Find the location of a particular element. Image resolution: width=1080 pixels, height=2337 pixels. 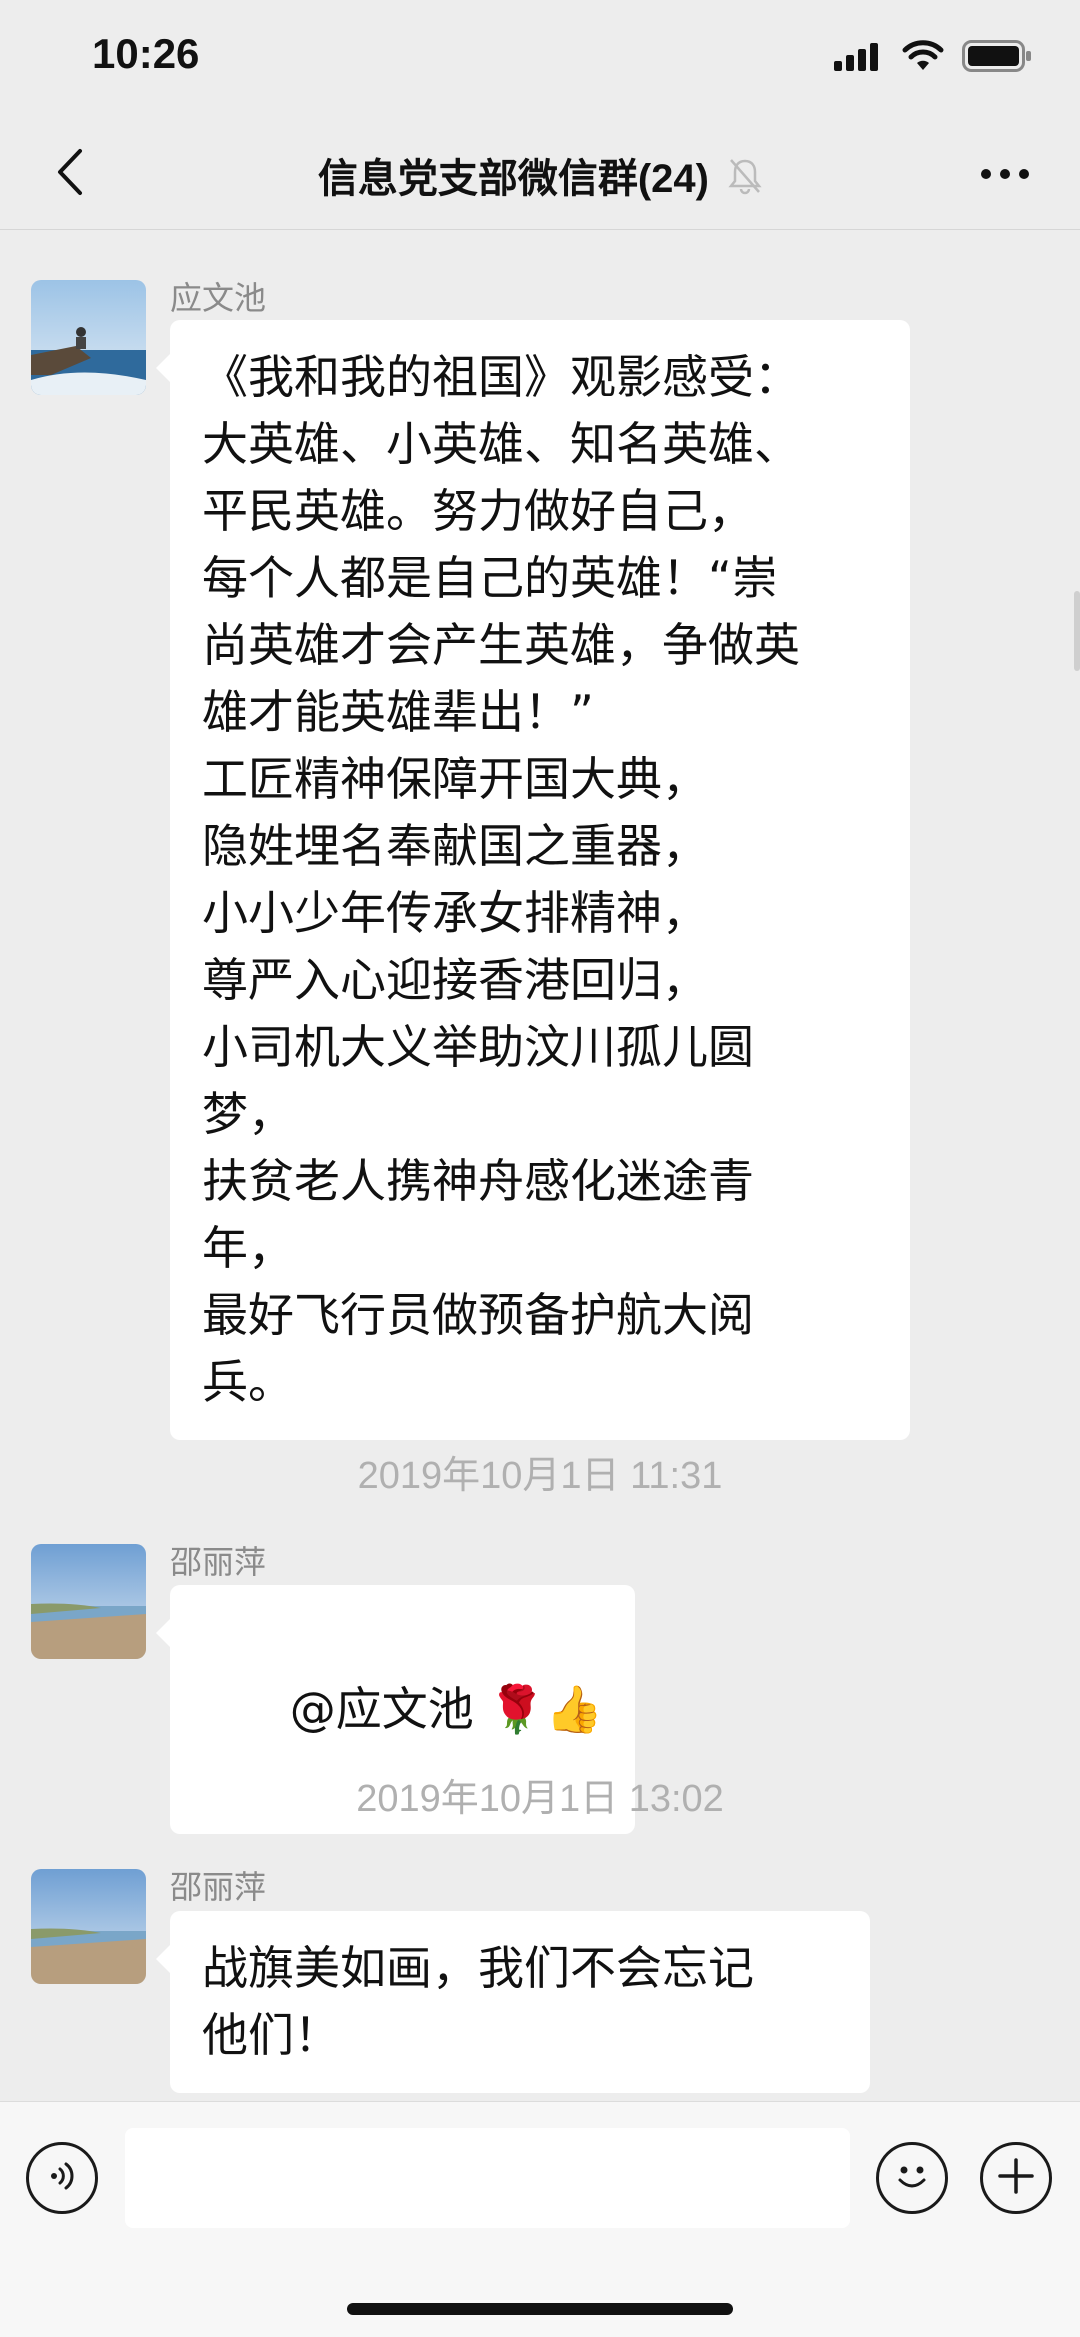

more-dots-icon is located at coordinates (1005, 174).